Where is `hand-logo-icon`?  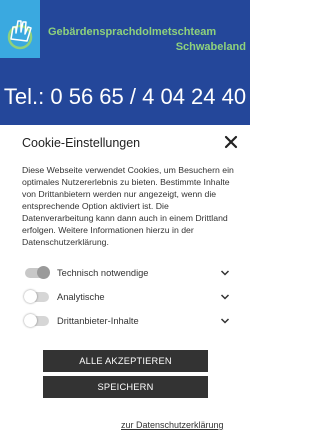 hand-logo-icon is located at coordinates (20, 35).